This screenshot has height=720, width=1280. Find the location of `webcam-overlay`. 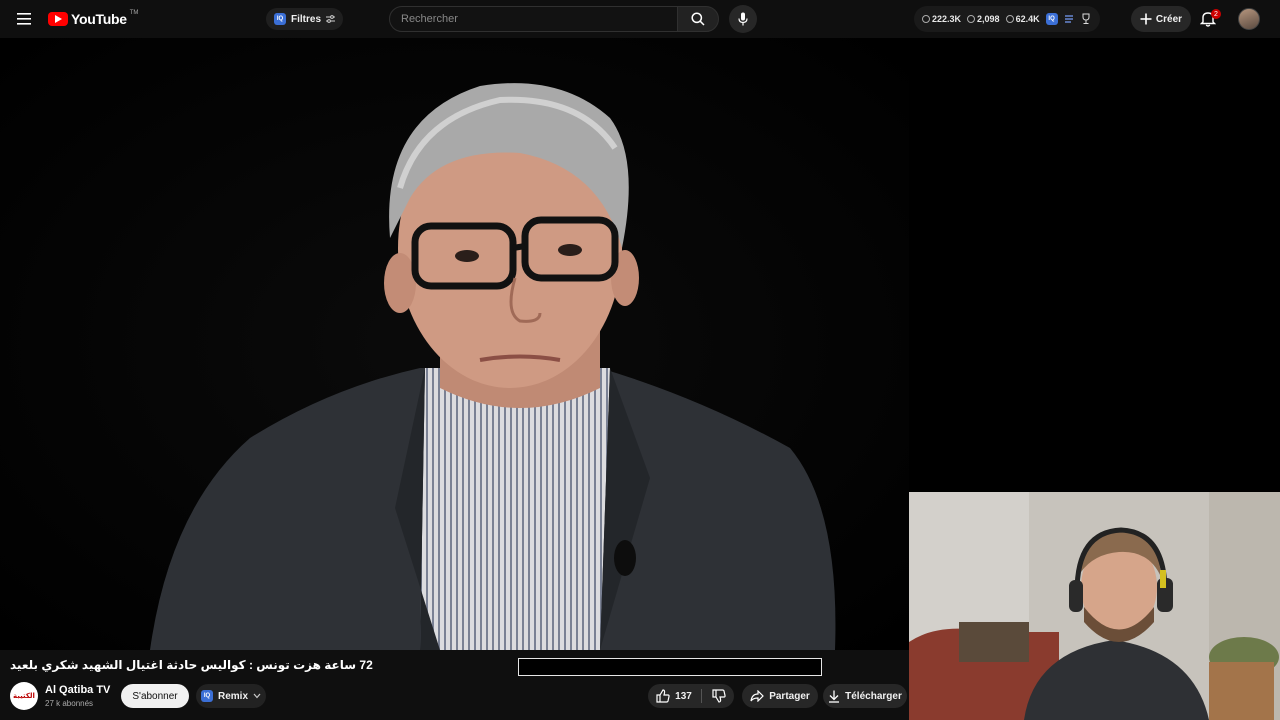

webcam-overlay is located at coordinates (1094, 606).